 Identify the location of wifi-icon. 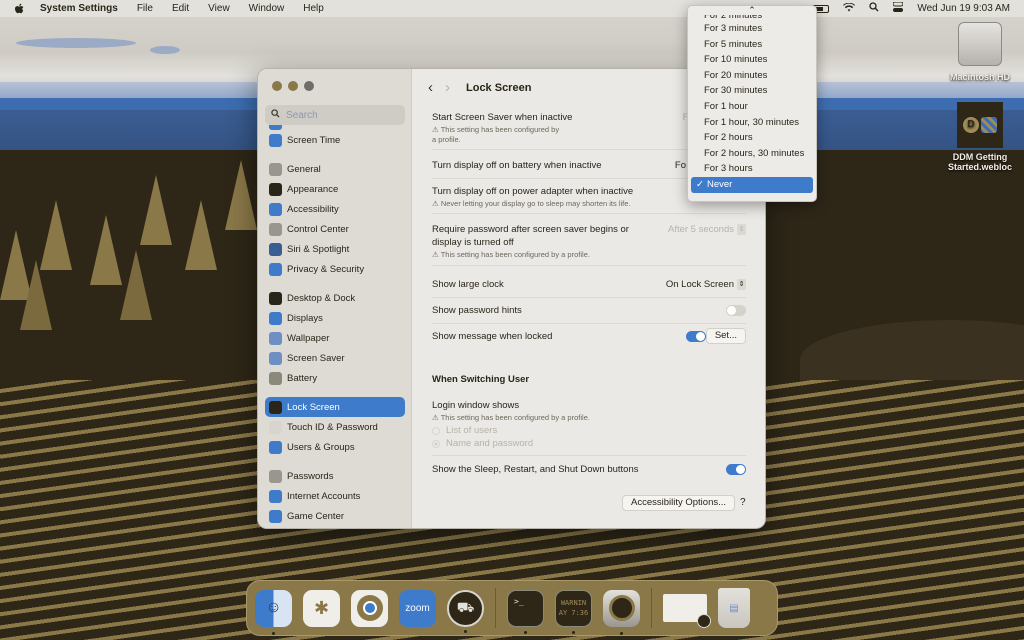
(849, 8).